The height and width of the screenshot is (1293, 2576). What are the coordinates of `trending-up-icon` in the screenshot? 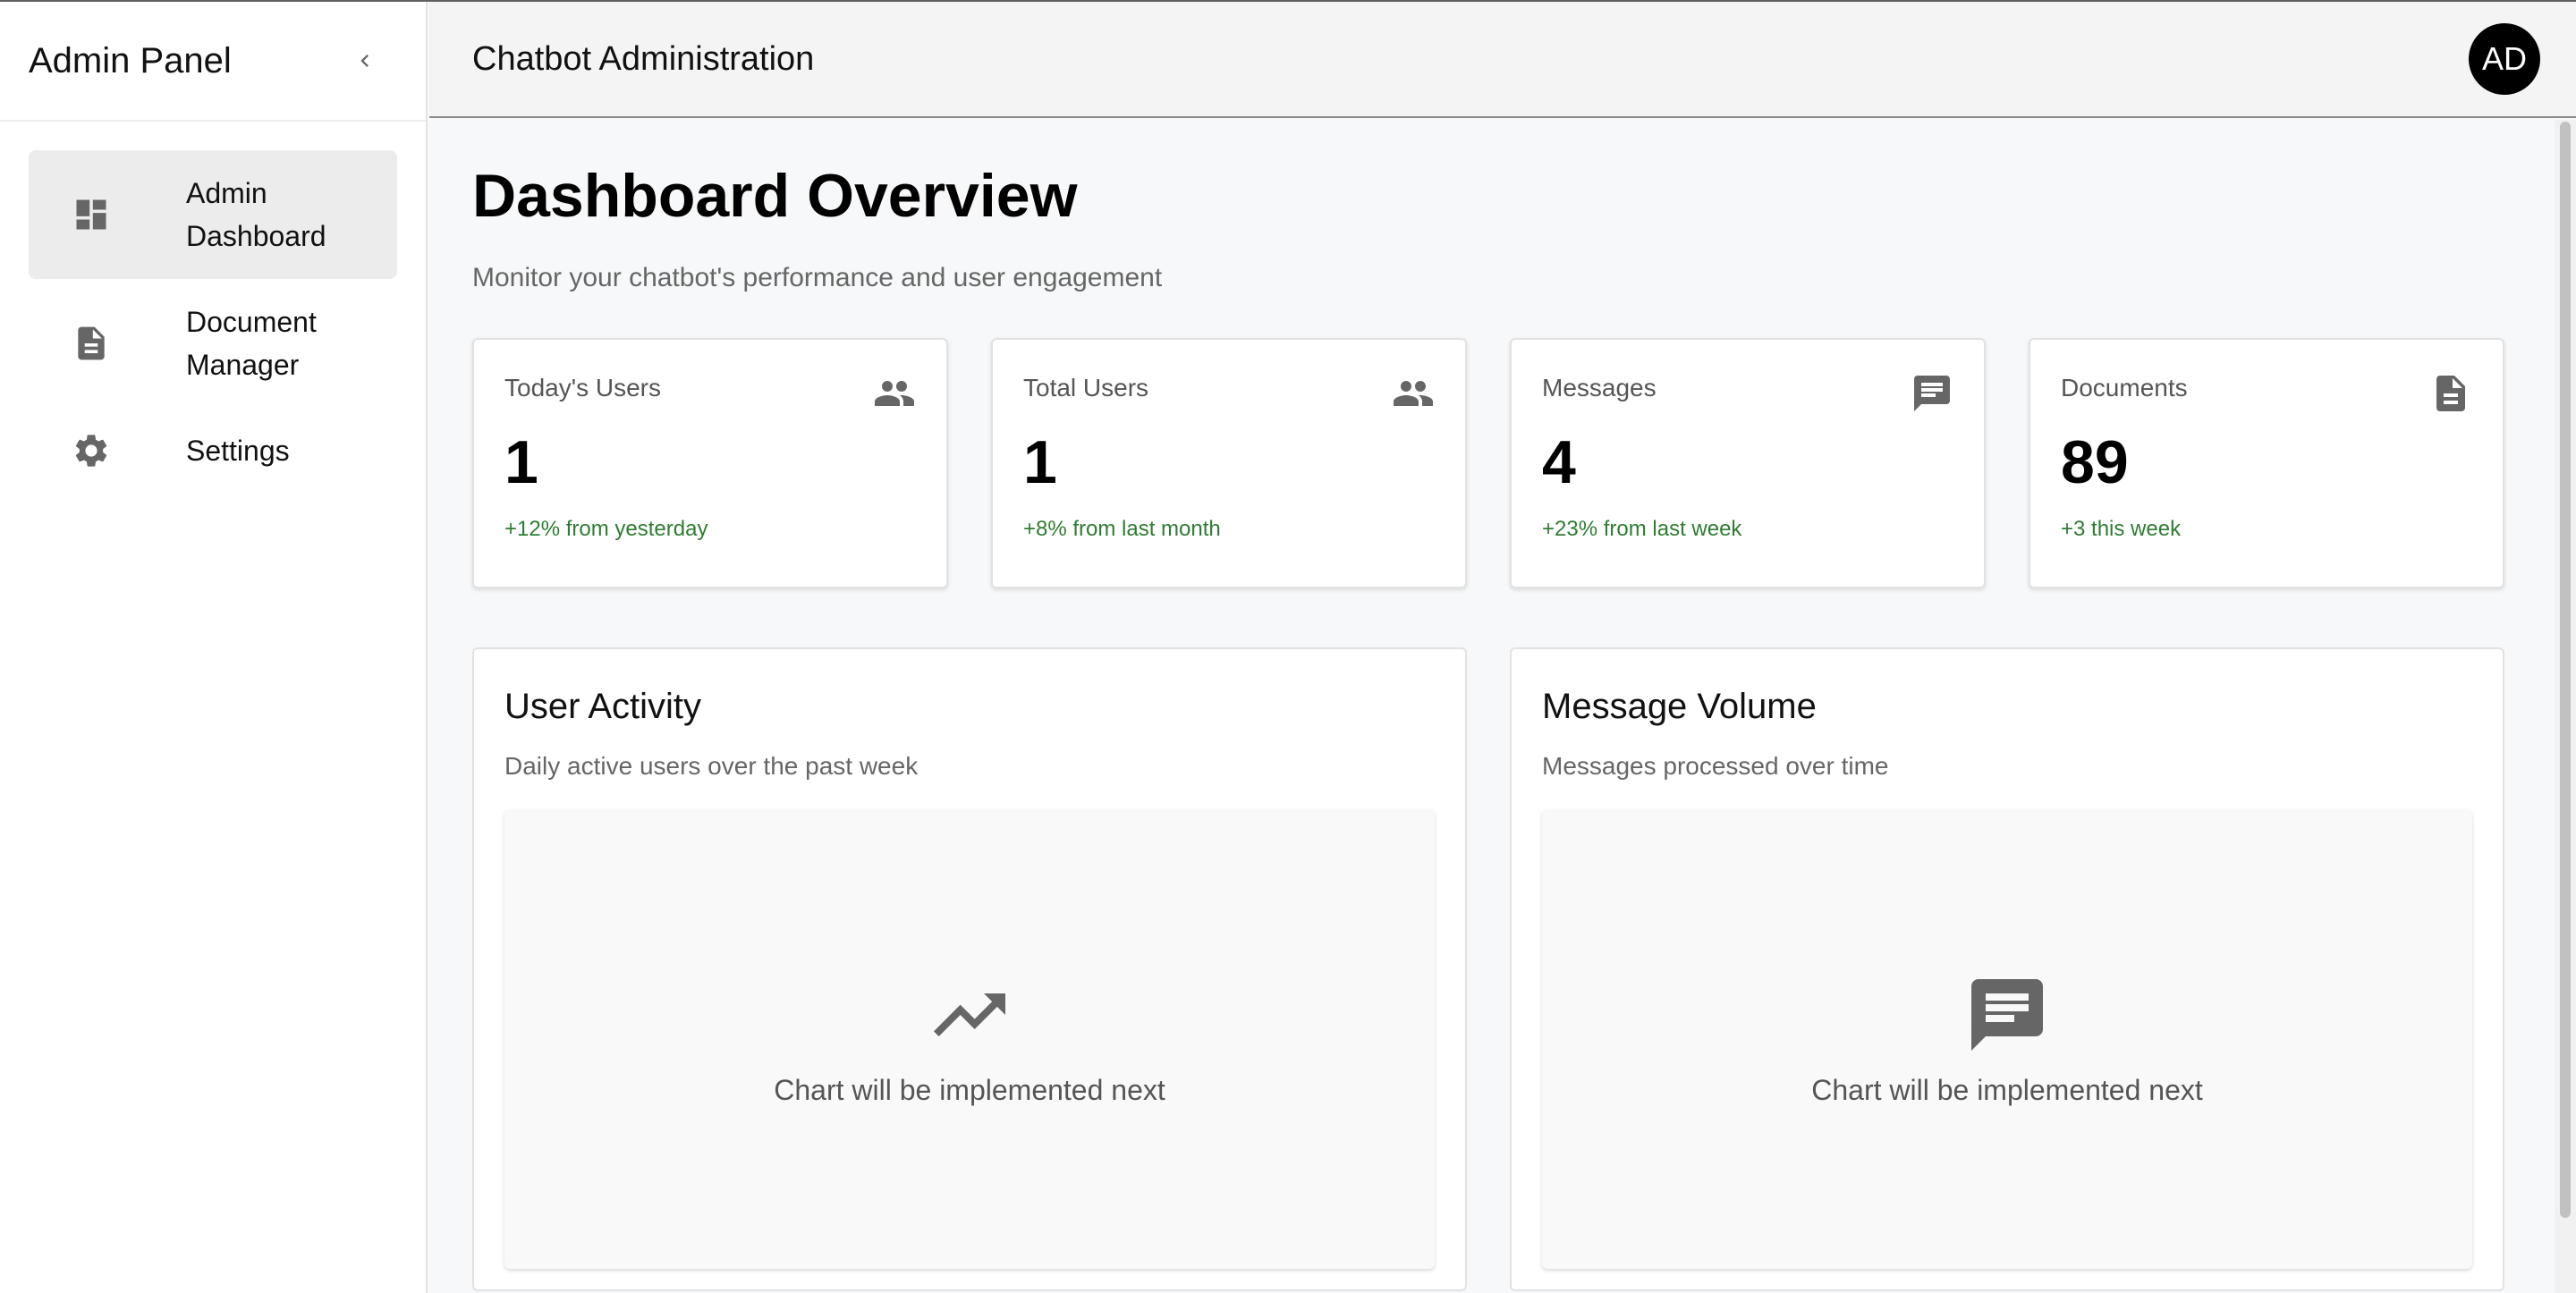 It's located at (969, 1015).